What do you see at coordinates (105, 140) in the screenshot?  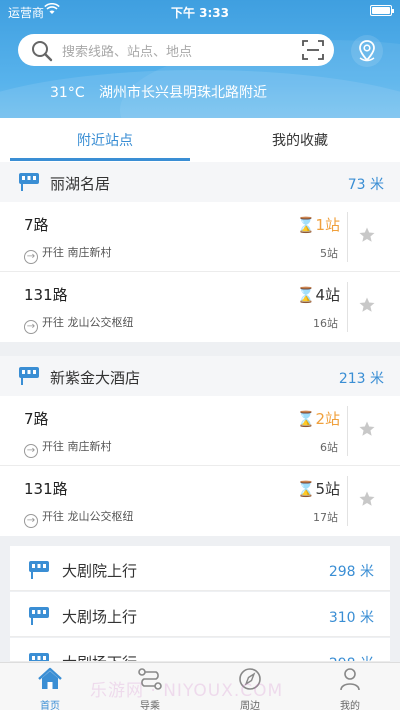 I see `tab-nearby-stations: 附近站点` at bounding box center [105, 140].